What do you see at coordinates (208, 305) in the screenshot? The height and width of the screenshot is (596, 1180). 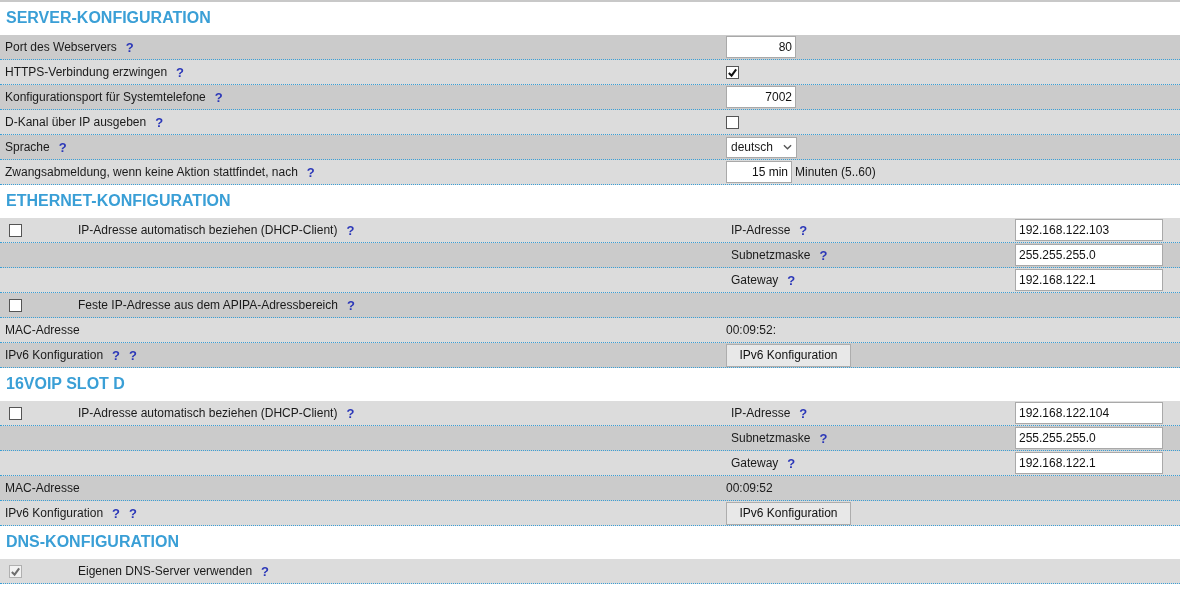 I see `field-label: Feste IP-Adresse aus dem APIPA-Adressbereich` at bounding box center [208, 305].